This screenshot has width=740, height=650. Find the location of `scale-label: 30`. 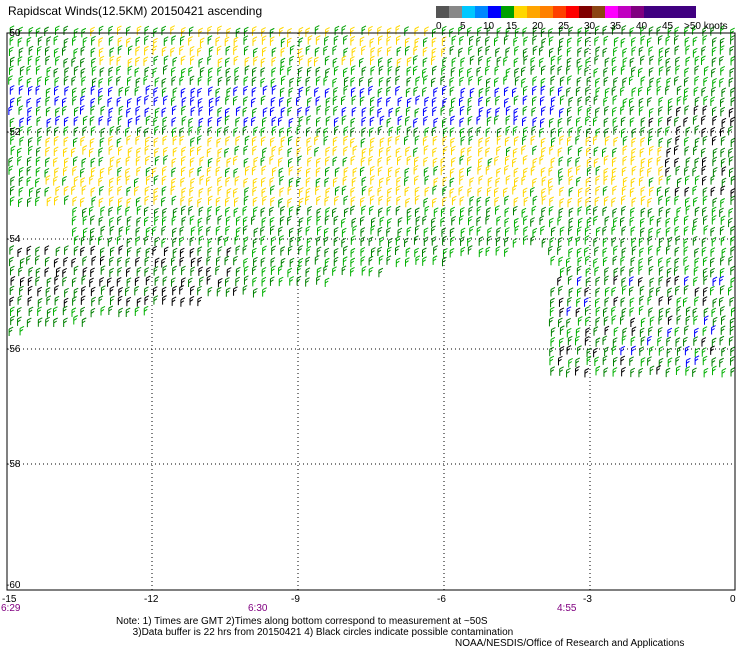

scale-label: 30 is located at coordinates (590, 26).